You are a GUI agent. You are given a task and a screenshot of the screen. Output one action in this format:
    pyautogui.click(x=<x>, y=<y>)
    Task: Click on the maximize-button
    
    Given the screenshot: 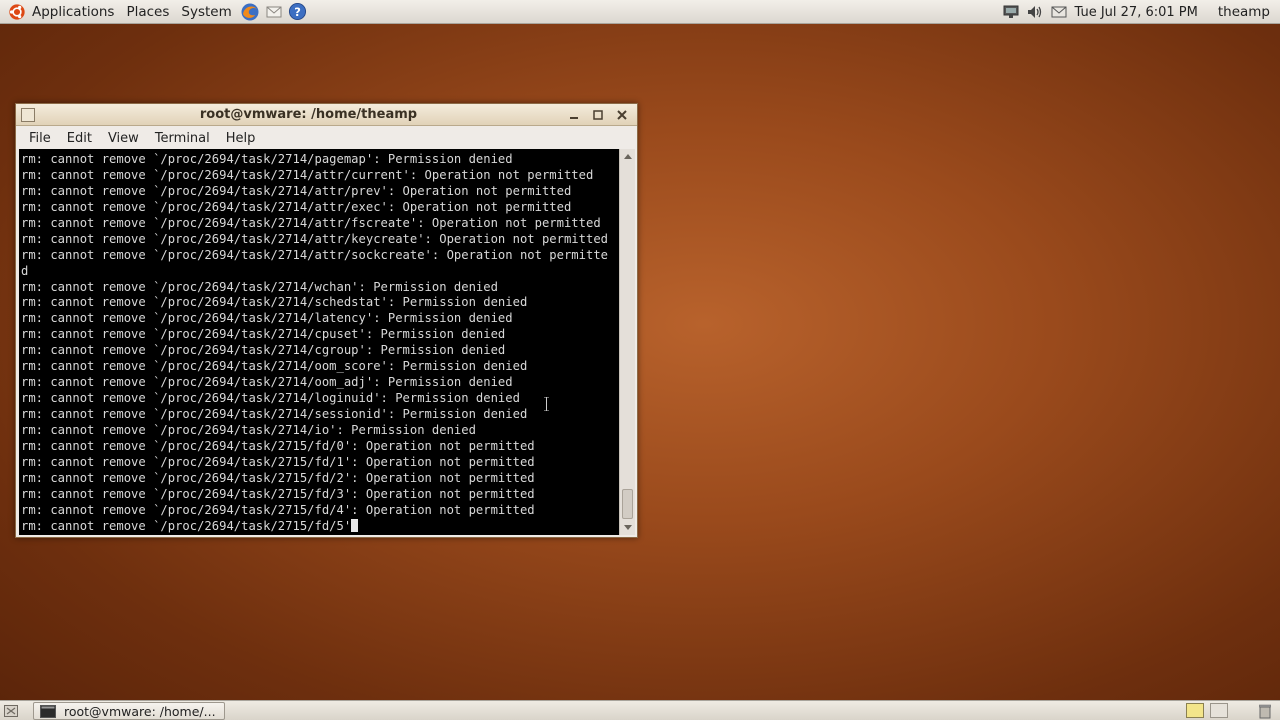 What is the action you would take?
    pyautogui.click(x=598, y=115)
    